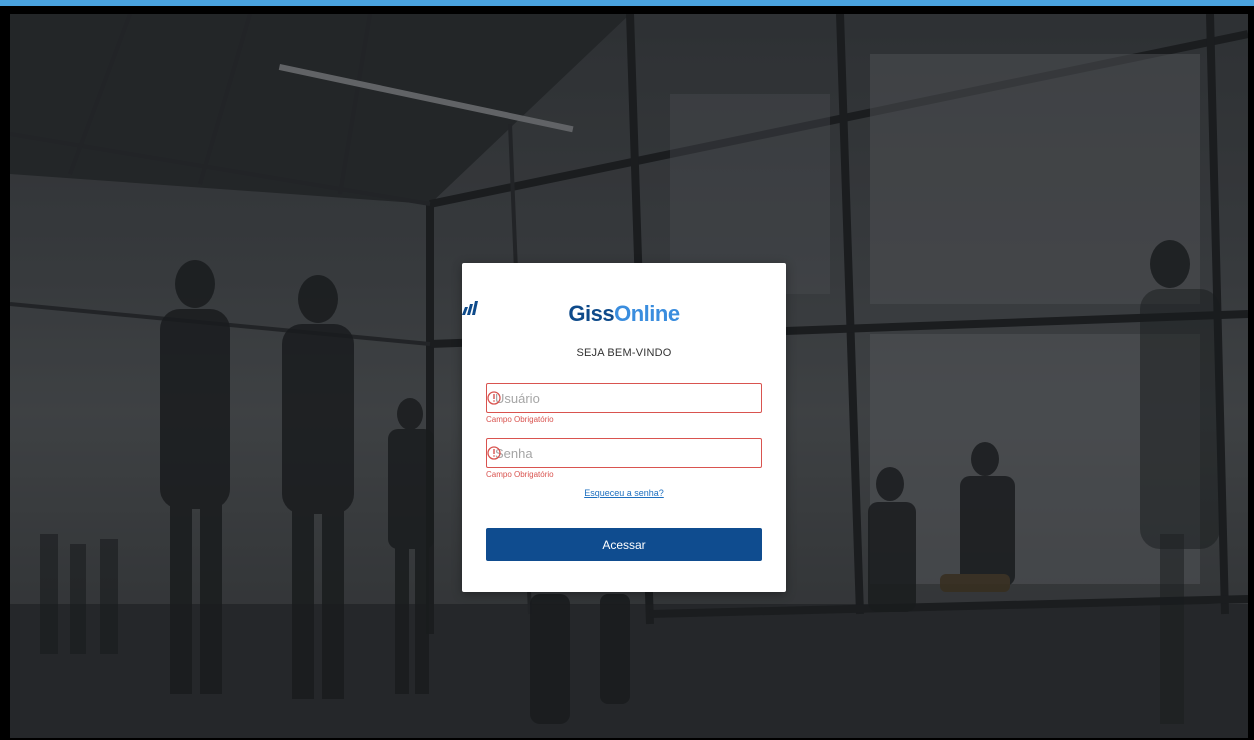  Describe the element at coordinates (470, 308) in the screenshot. I see `bars-logo-icon` at that location.